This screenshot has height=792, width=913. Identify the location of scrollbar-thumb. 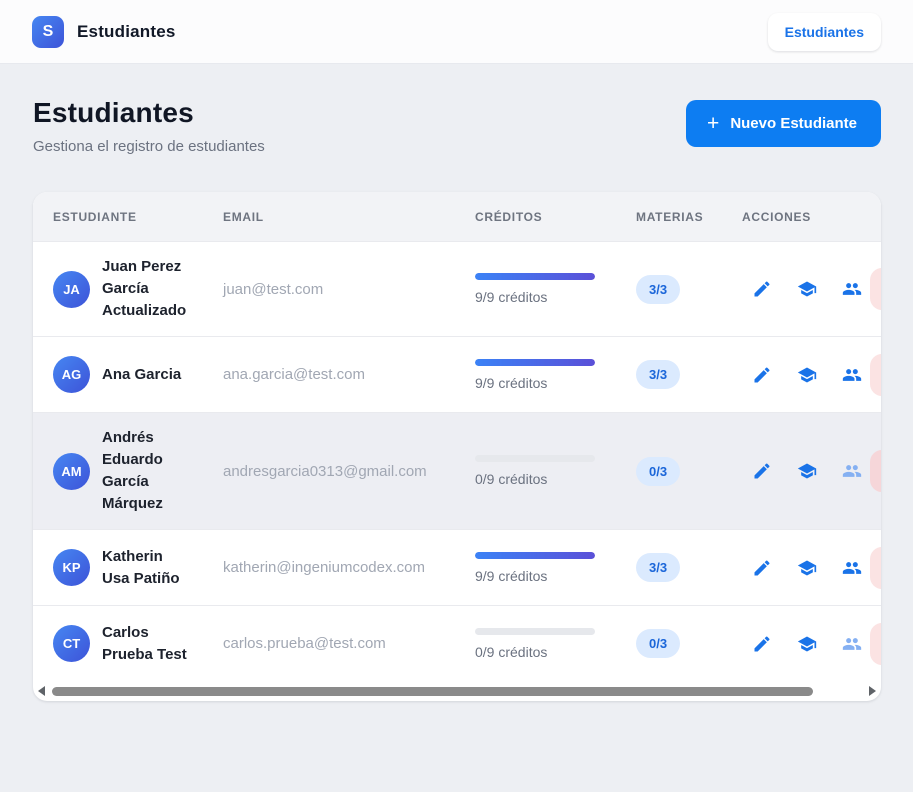
(433, 691).